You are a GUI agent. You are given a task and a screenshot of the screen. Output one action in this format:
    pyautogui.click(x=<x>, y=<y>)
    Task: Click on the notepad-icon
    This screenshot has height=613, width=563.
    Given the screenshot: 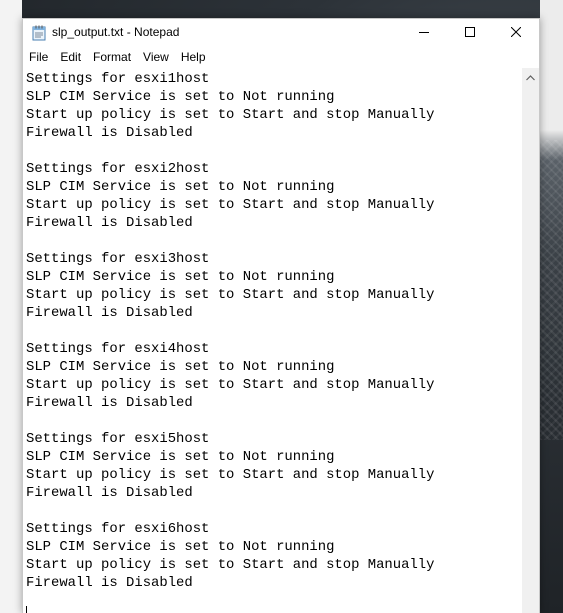 What is the action you would take?
    pyautogui.click(x=39, y=33)
    